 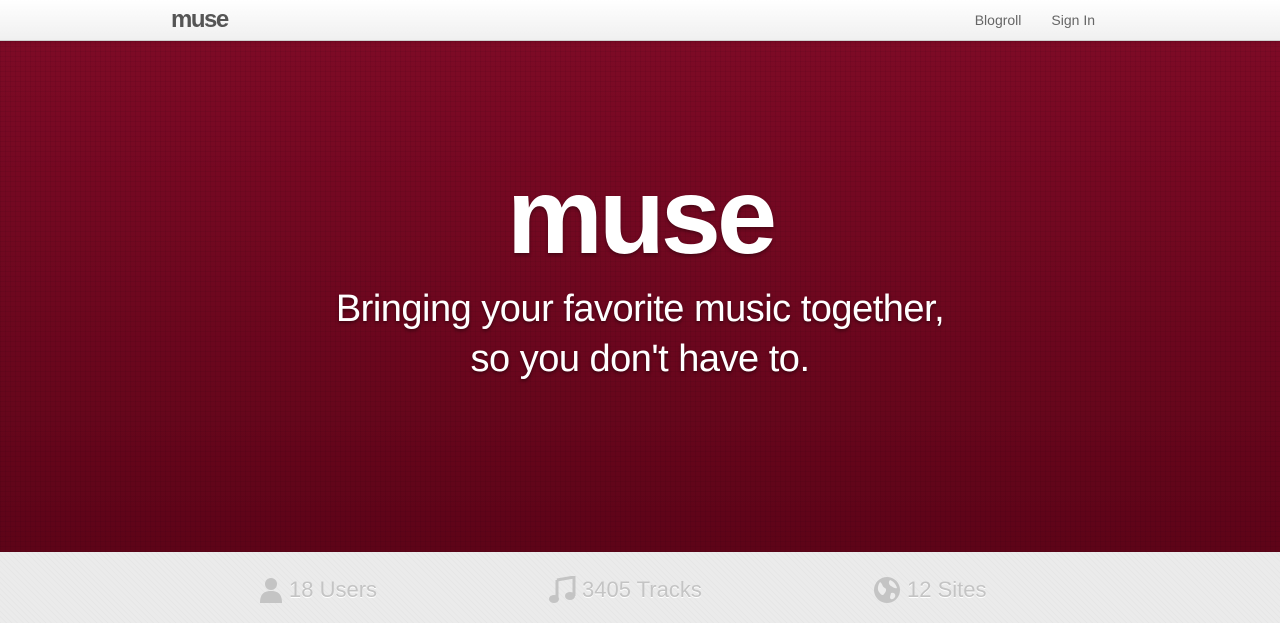 I want to click on blogroll-link: Blogroll, so click(x=998, y=20).